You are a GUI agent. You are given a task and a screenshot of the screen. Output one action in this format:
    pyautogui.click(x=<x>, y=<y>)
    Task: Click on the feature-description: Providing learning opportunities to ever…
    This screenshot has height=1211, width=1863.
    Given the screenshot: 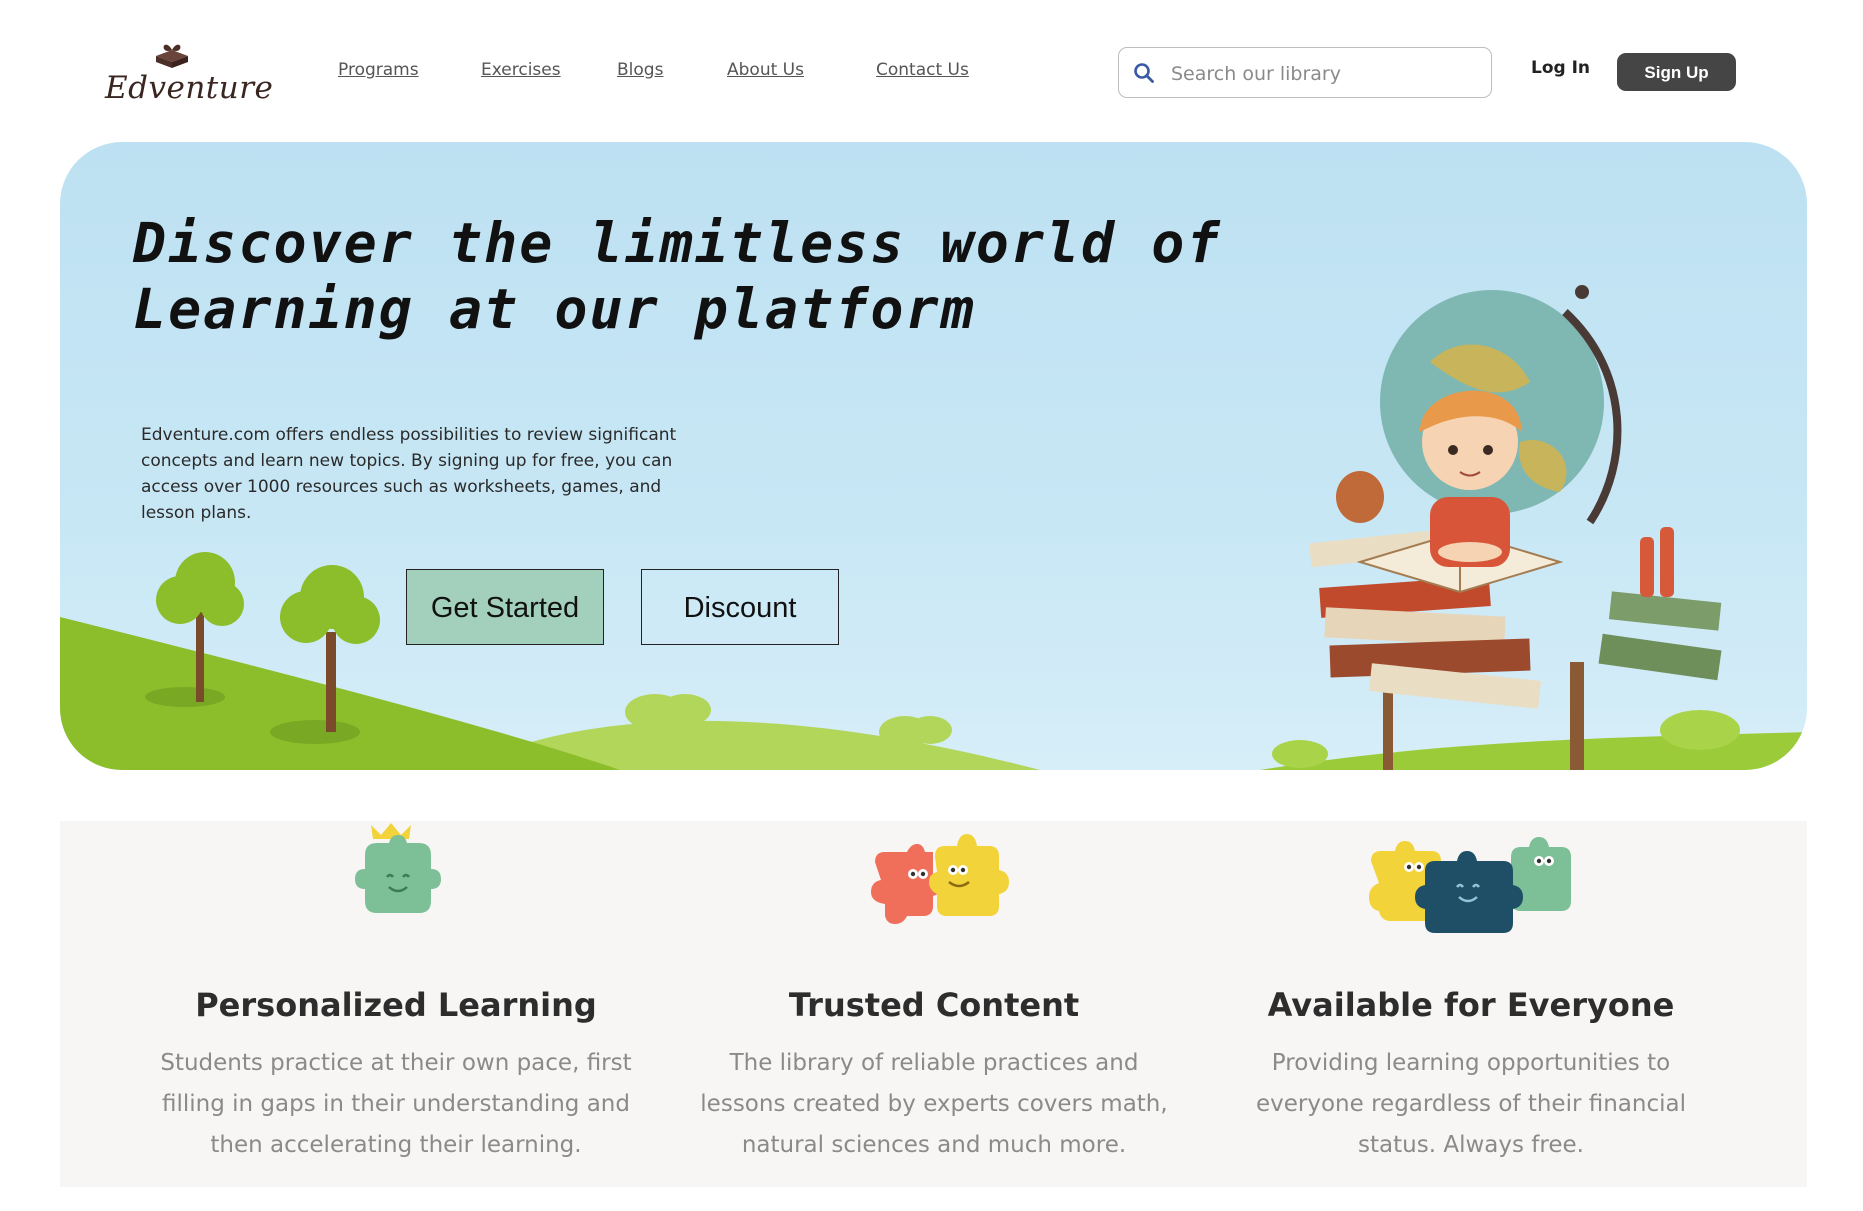 What is the action you would take?
    pyautogui.click(x=1471, y=1104)
    